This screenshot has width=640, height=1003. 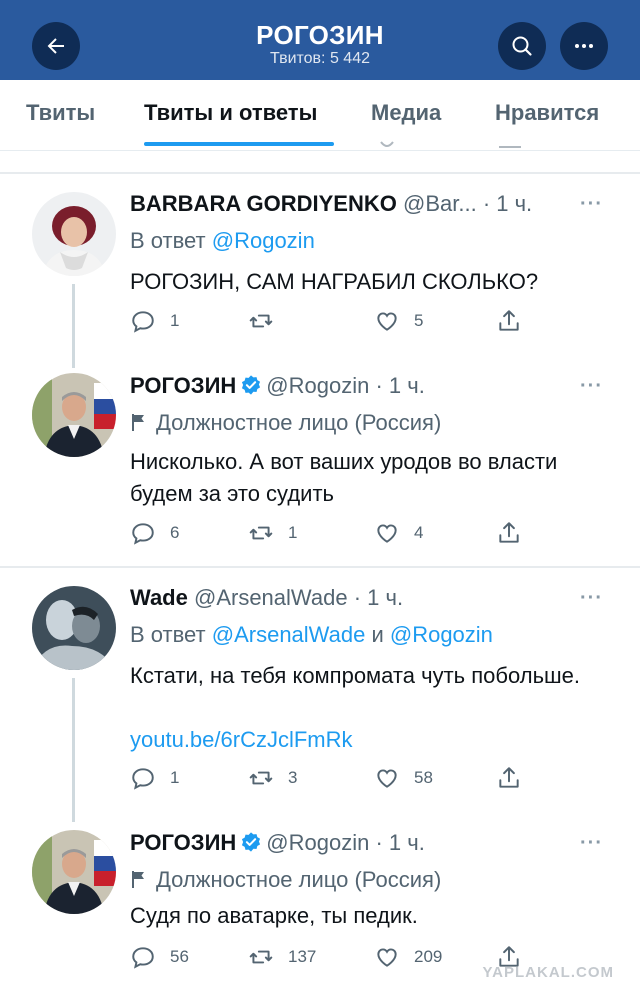 I want to click on header-title-block: РОГОЗИН Твитов: 5 442, so click(x=320, y=44).